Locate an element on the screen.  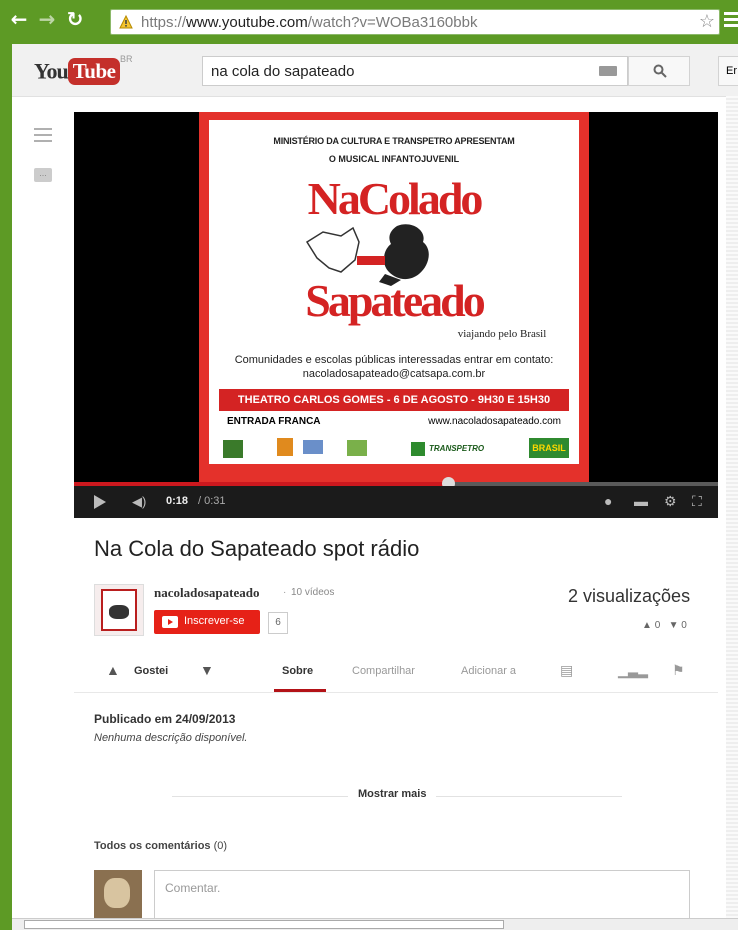
thumbs-down-icon: ▼ is located at coordinates (673, 625).